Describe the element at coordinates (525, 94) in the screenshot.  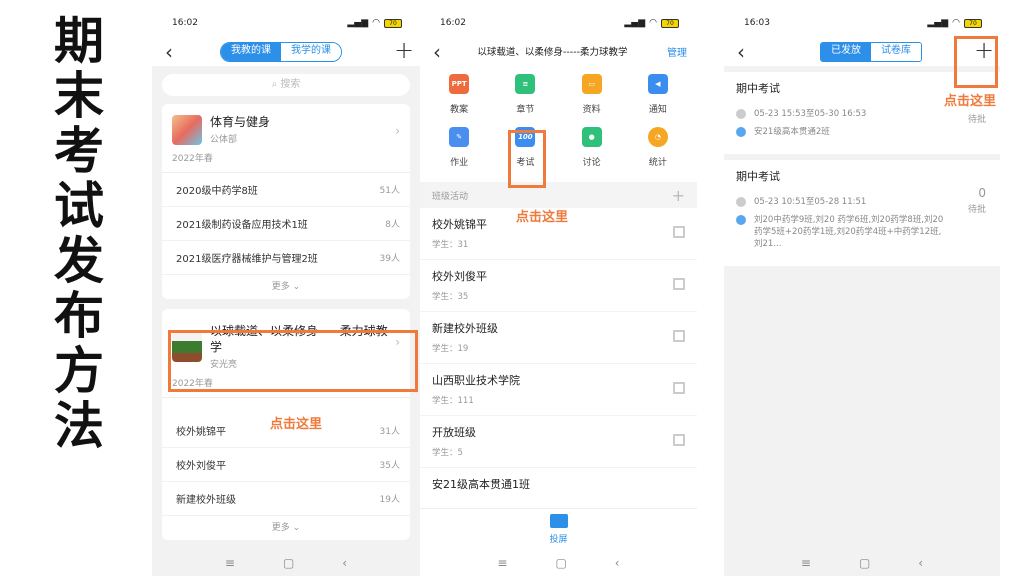
I see `grid-item-zhangjie: ≡ 章节` at that location.